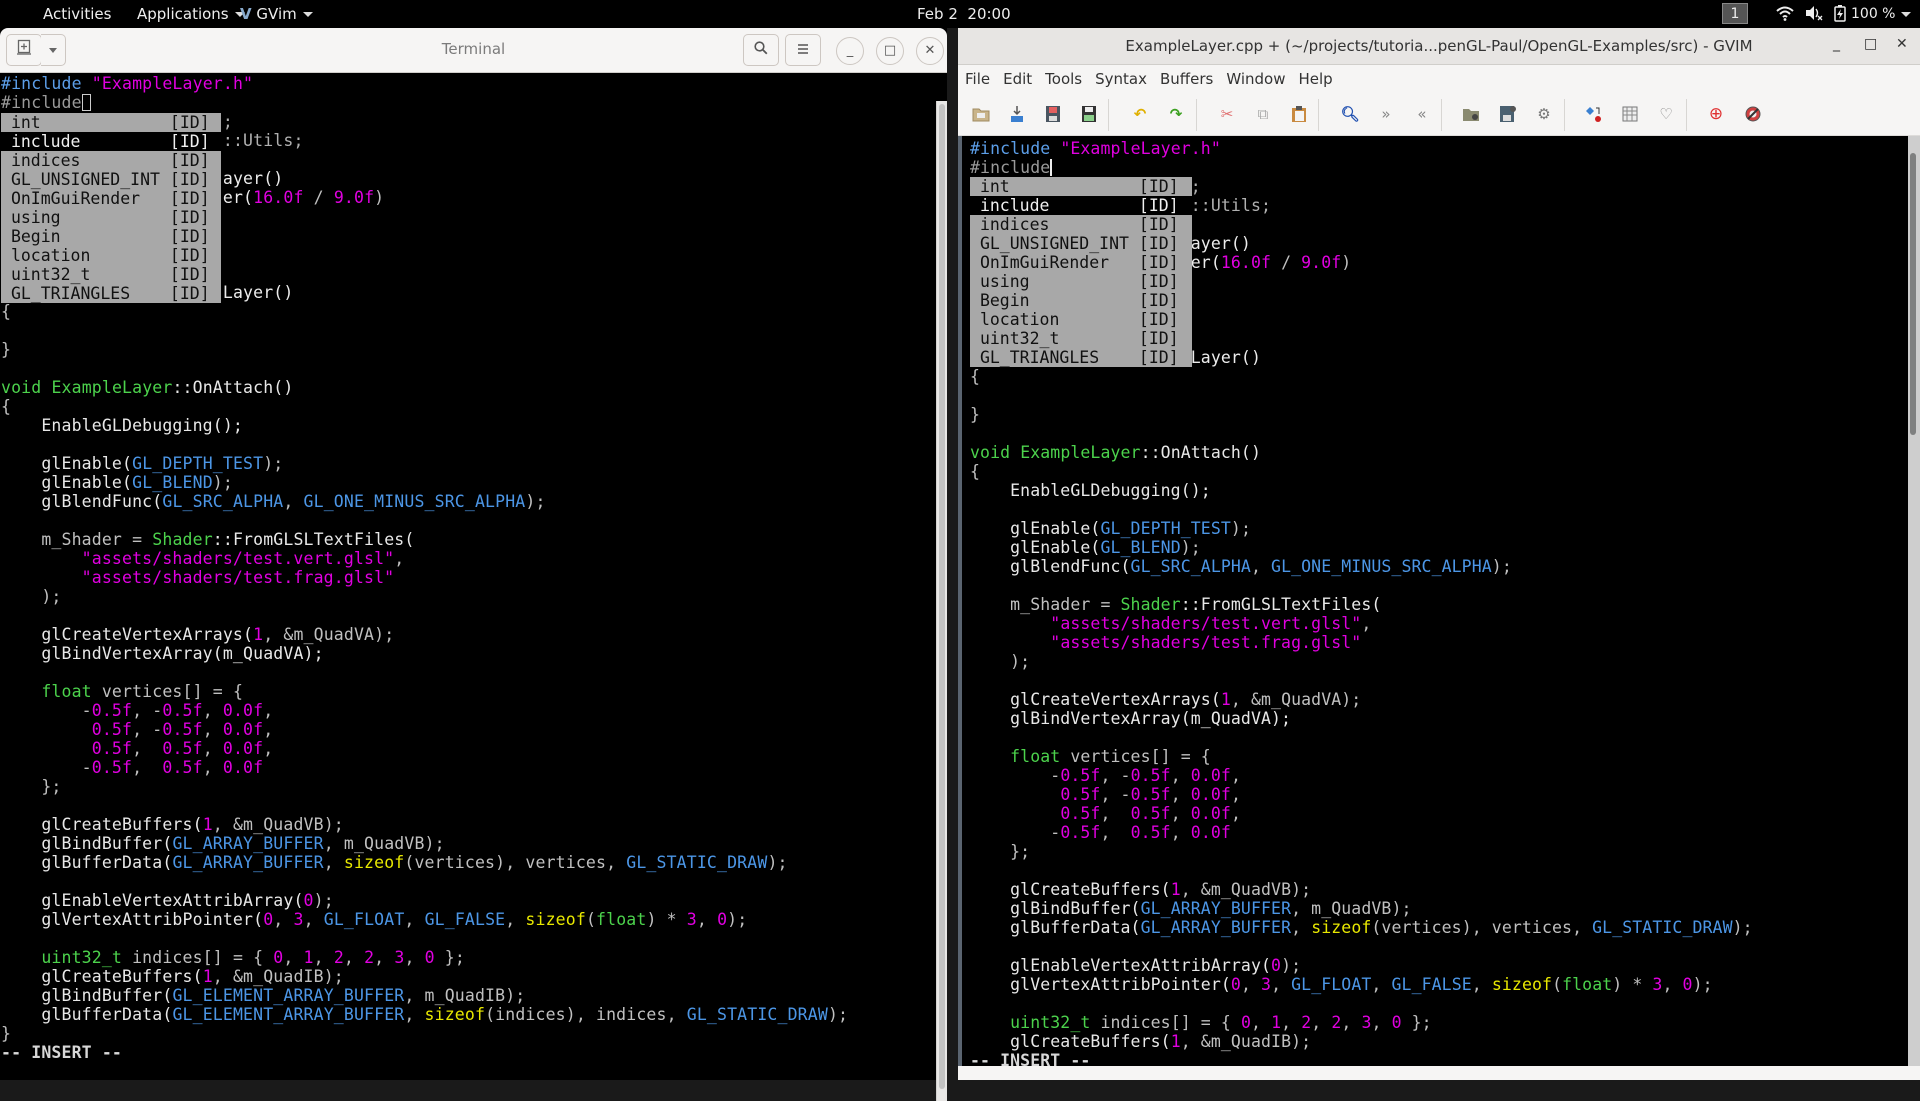 The image size is (1920, 1101). What do you see at coordinates (977, 76) in the screenshot?
I see `menu-file: File` at bounding box center [977, 76].